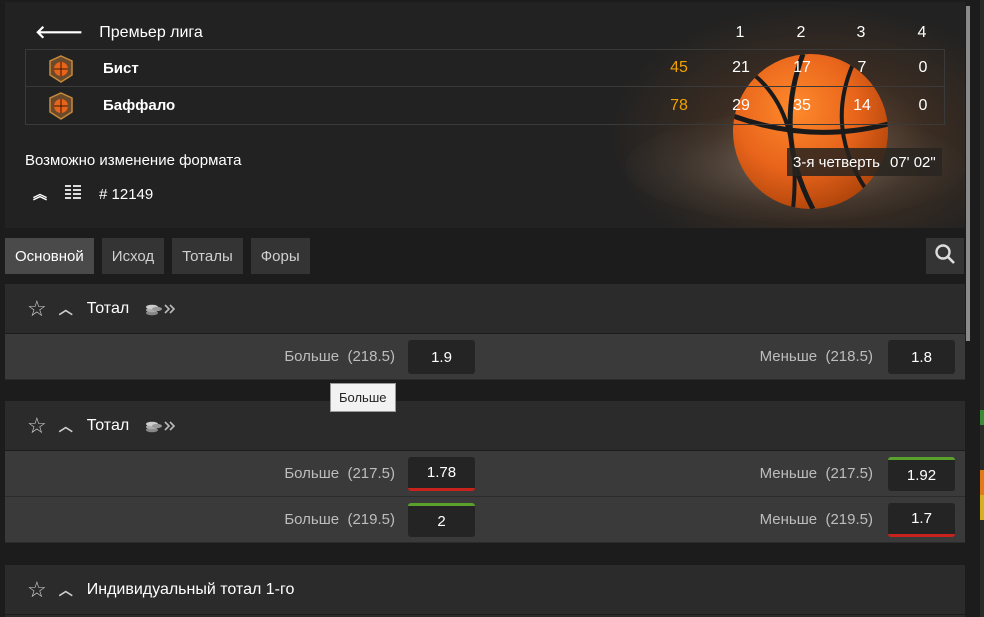 The image size is (984, 617). I want to click on scoreboard: Бист 45 21 17 7 0 Баффало 78 29 35 14 0, so click(485, 87).